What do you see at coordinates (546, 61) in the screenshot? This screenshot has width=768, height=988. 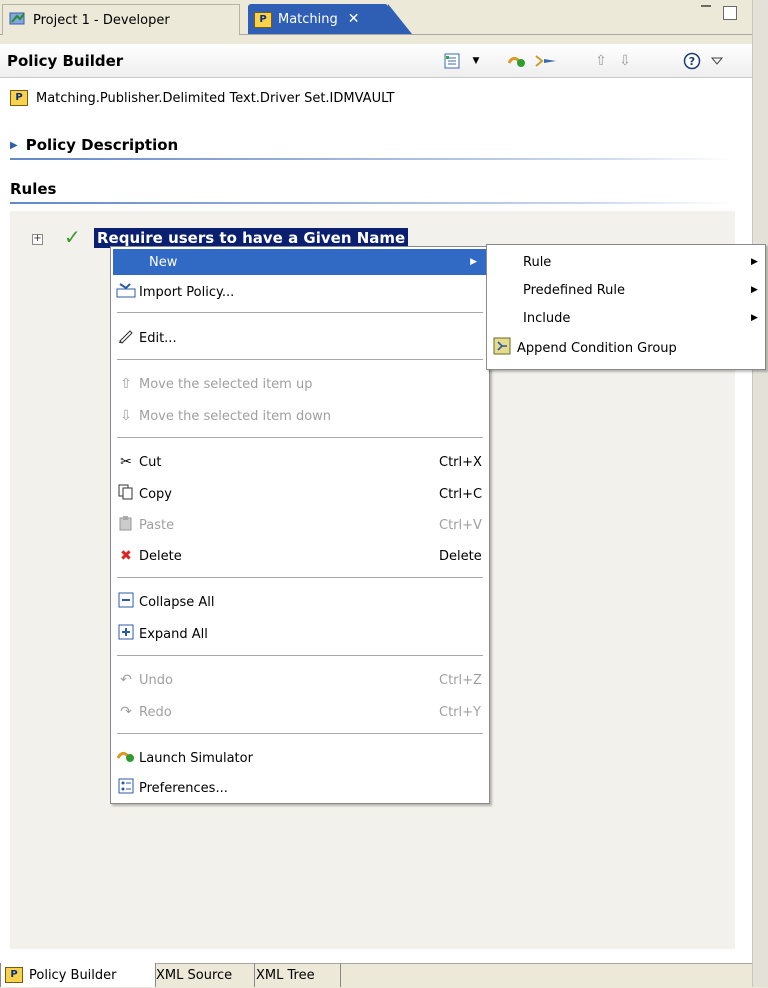 I see `trace-icon` at bounding box center [546, 61].